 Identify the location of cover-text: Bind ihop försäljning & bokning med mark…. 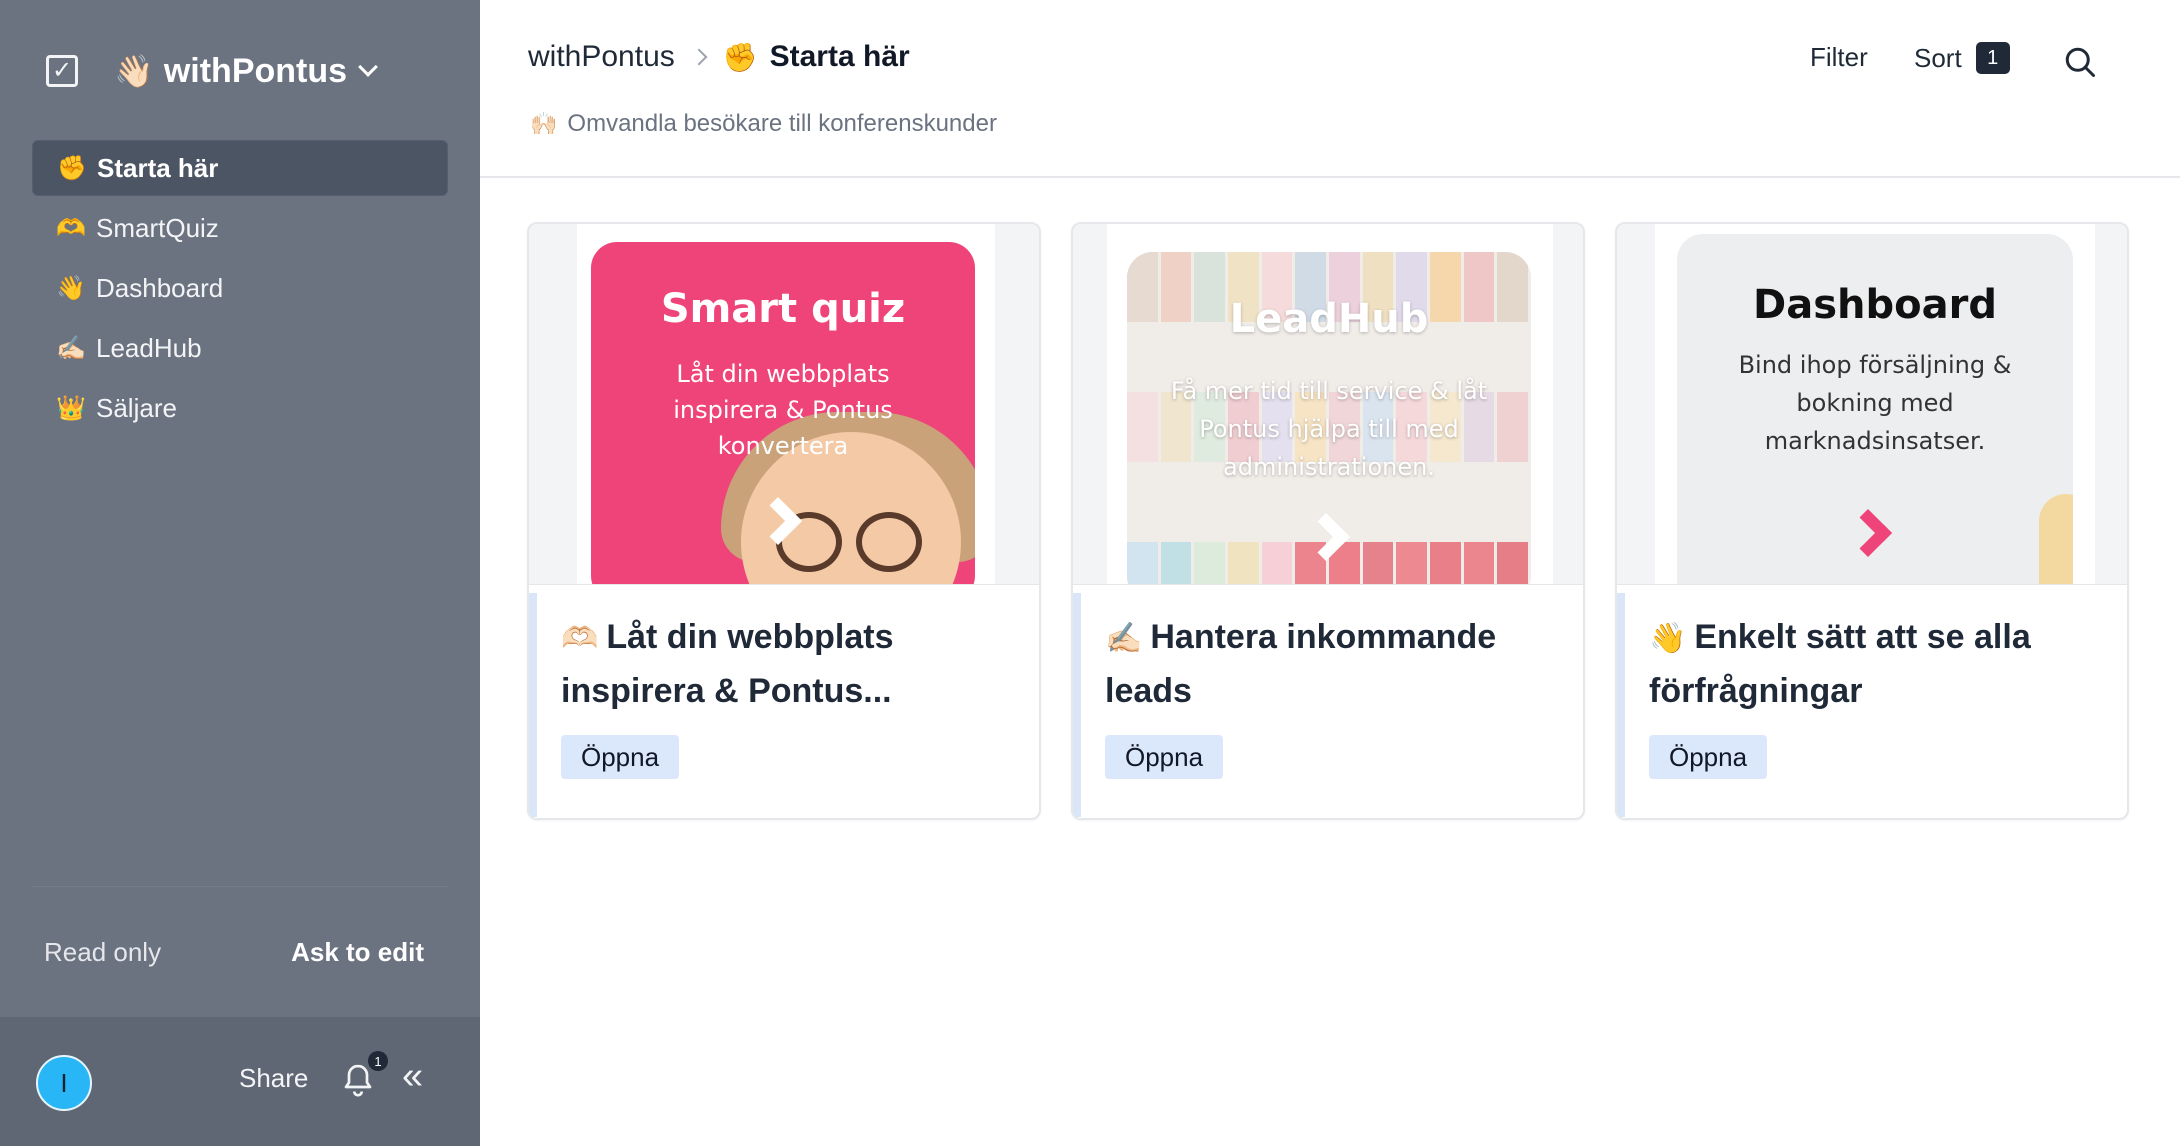
(1875, 403).